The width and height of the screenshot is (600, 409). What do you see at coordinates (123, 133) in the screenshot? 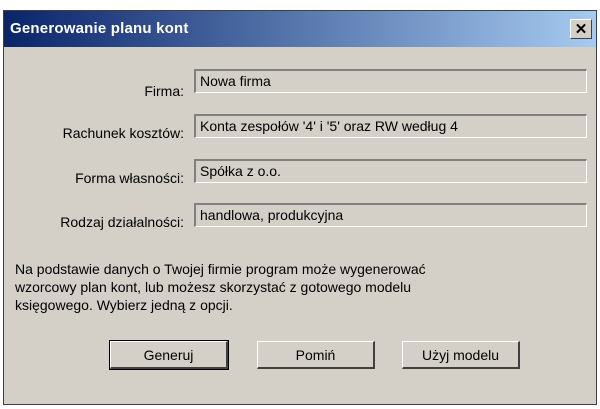
I see `rachunek-kosztow-label: Rachunek kosztów:` at bounding box center [123, 133].